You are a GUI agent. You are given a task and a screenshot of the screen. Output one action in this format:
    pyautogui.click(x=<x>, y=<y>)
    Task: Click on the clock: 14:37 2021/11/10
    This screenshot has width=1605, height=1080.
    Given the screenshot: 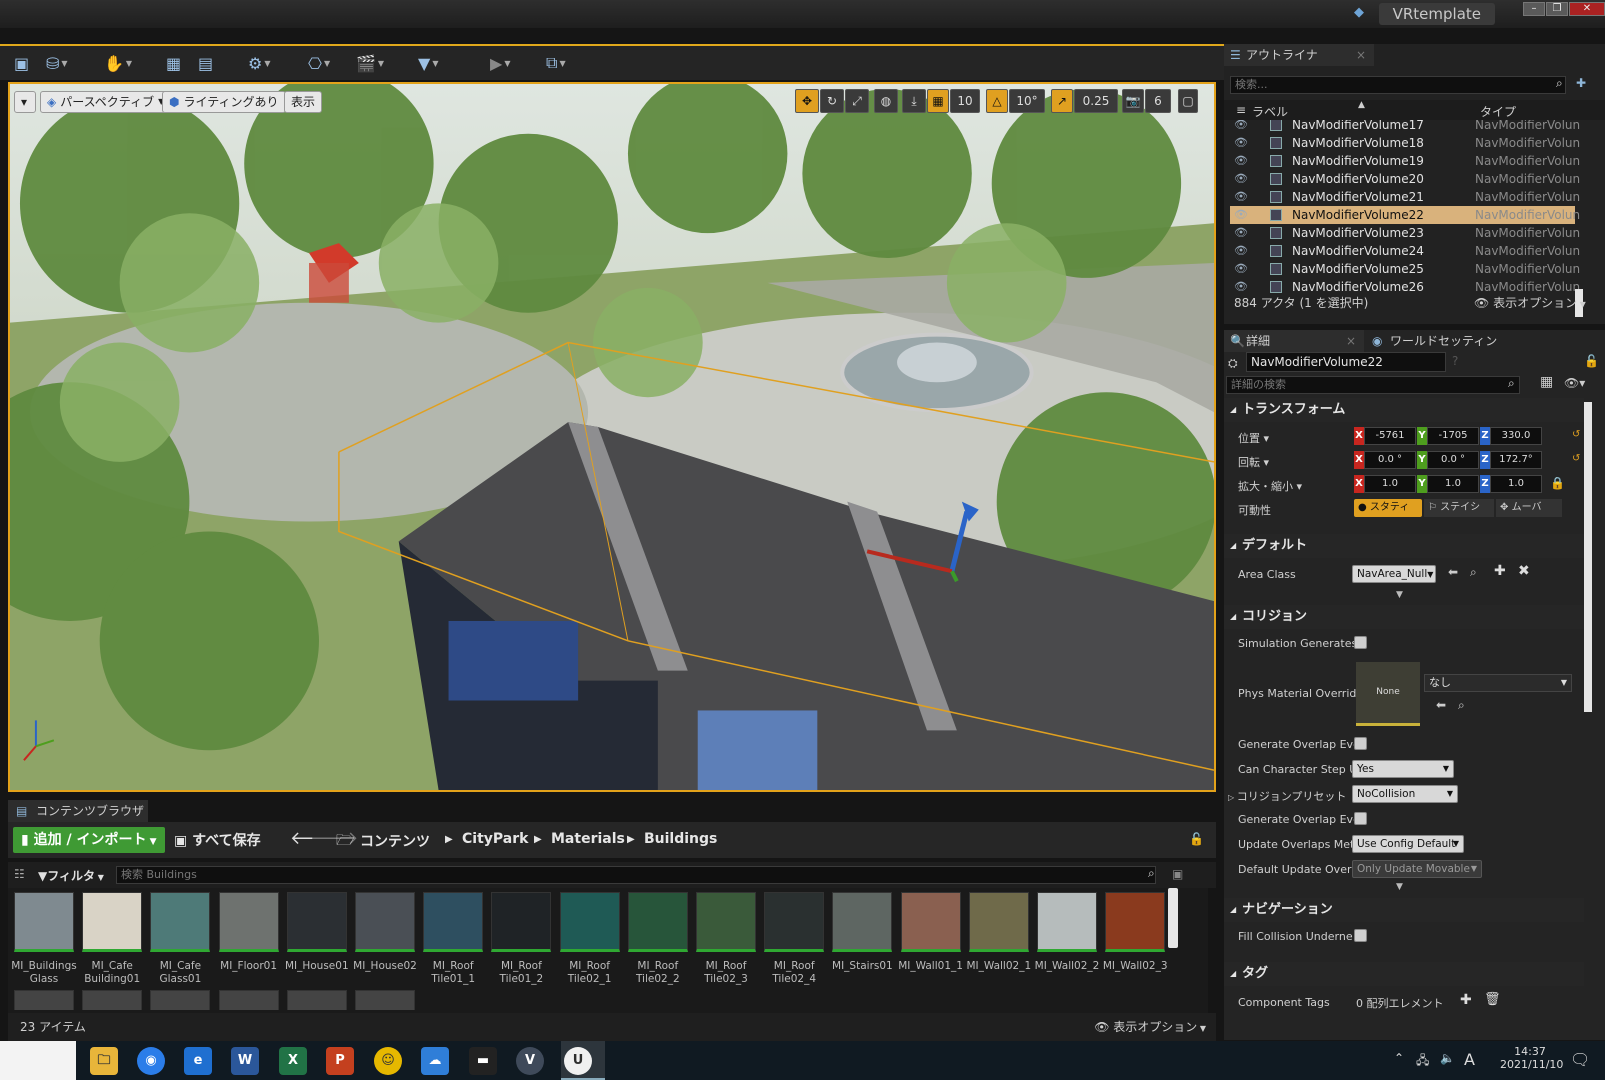 What is the action you would take?
    pyautogui.click(x=1531, y=1058)
    